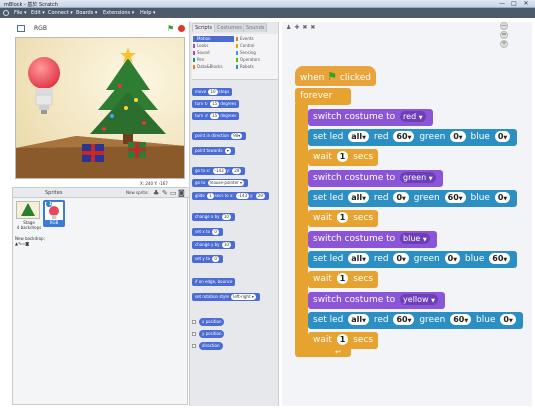  Describe the element at coordinates (504, 26) in the screenshot. I see `zoom-out-icon: −` at that location.